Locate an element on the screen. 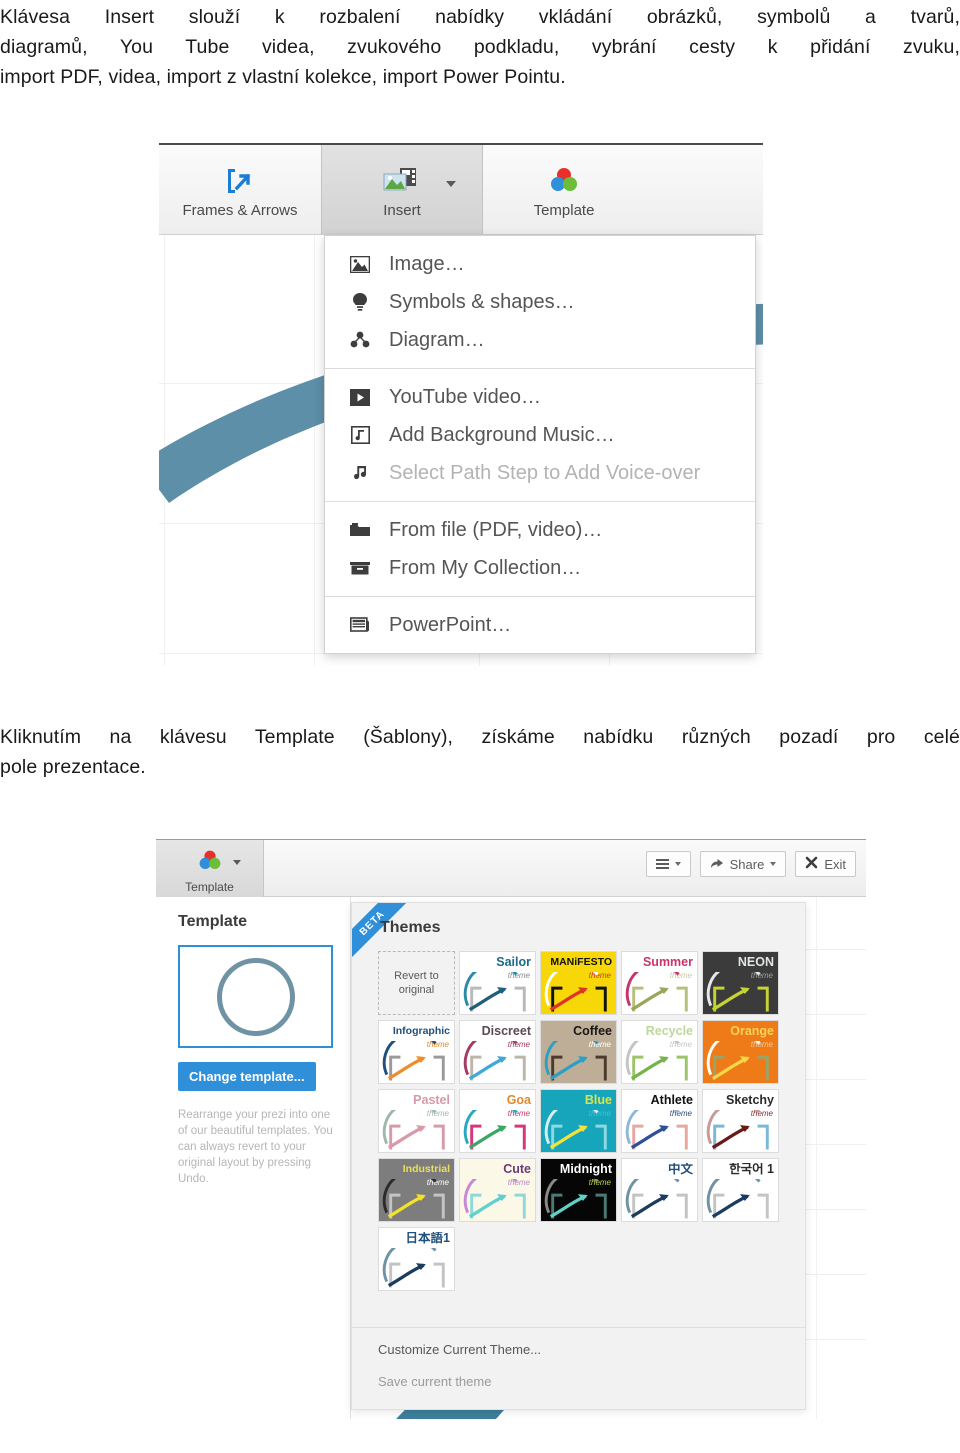 This screenshot has height=1453, width=960. template-button-label: Template is located at coordinates (209, 887).